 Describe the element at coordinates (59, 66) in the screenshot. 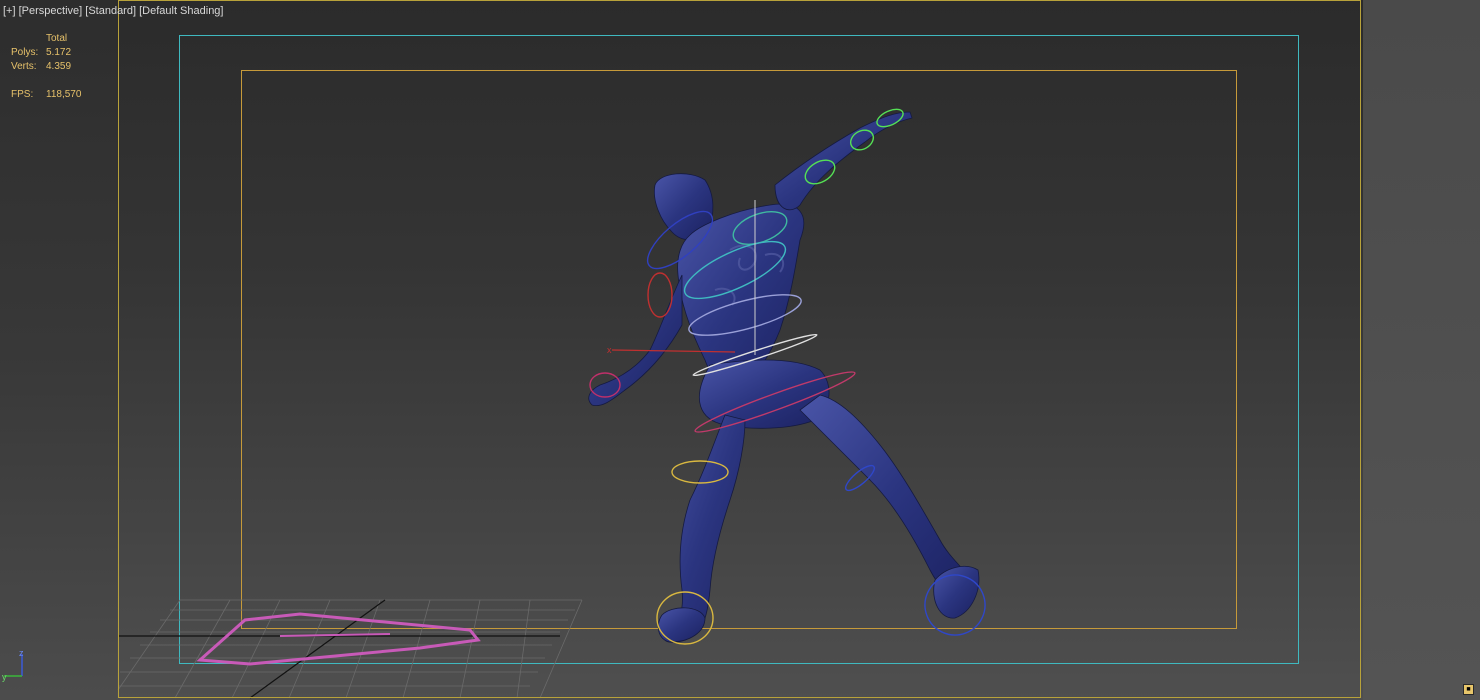

I see `verts-value: 4.359` at that location.